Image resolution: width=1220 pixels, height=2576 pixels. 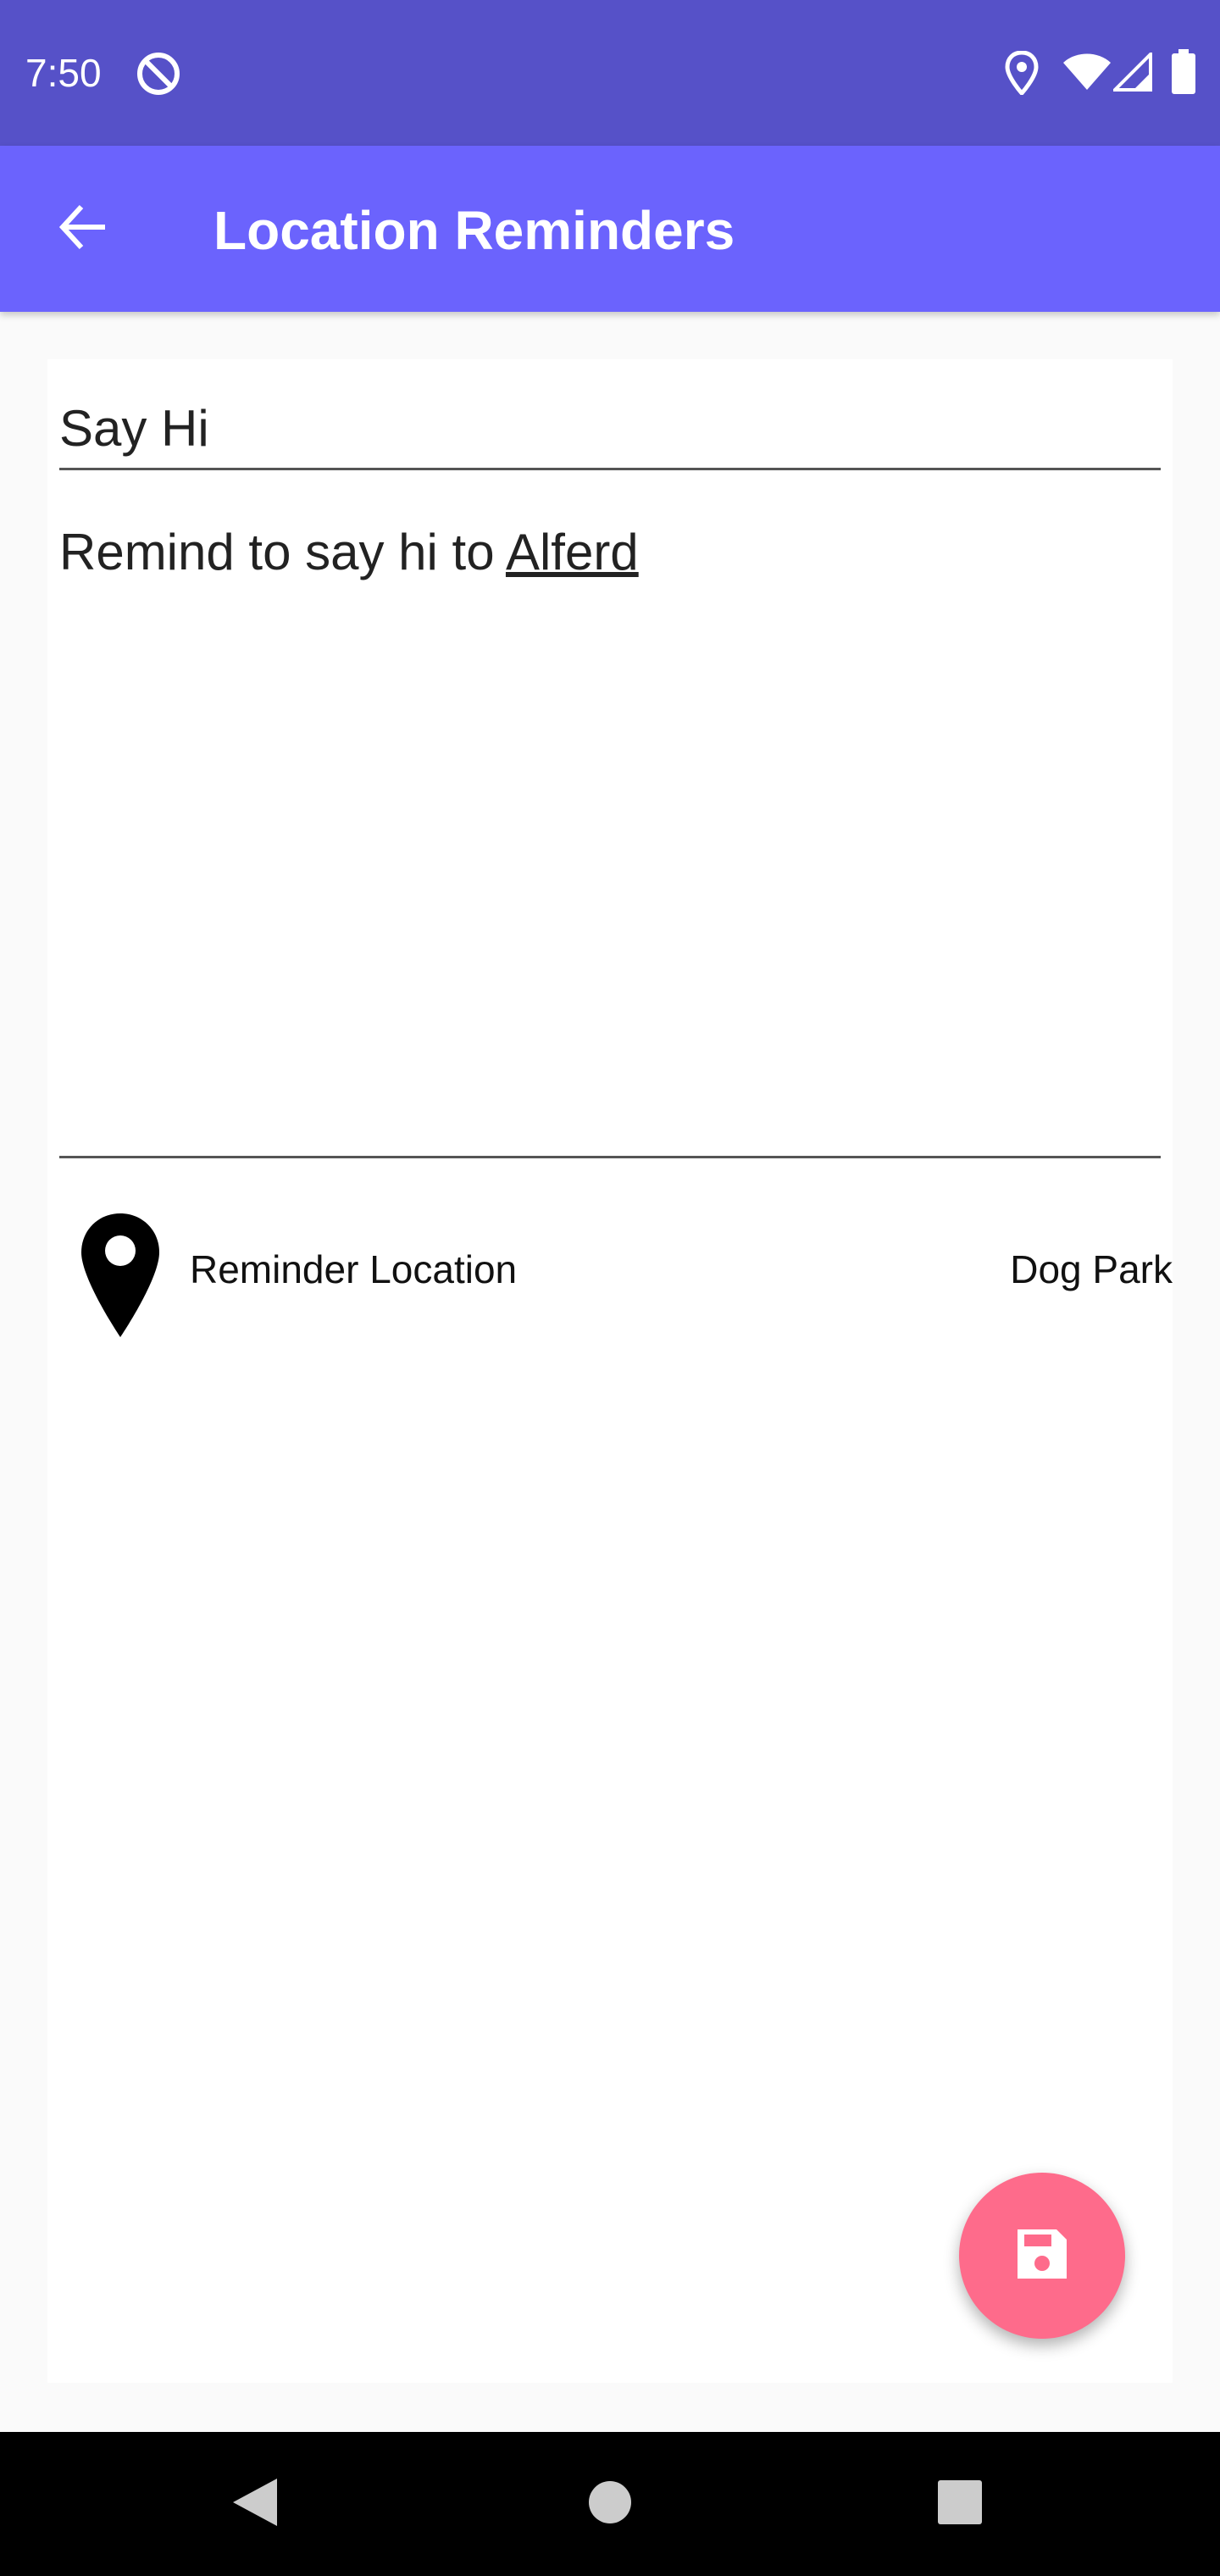 I want to click on arrow-back-icon, so click(x=83, y=229).